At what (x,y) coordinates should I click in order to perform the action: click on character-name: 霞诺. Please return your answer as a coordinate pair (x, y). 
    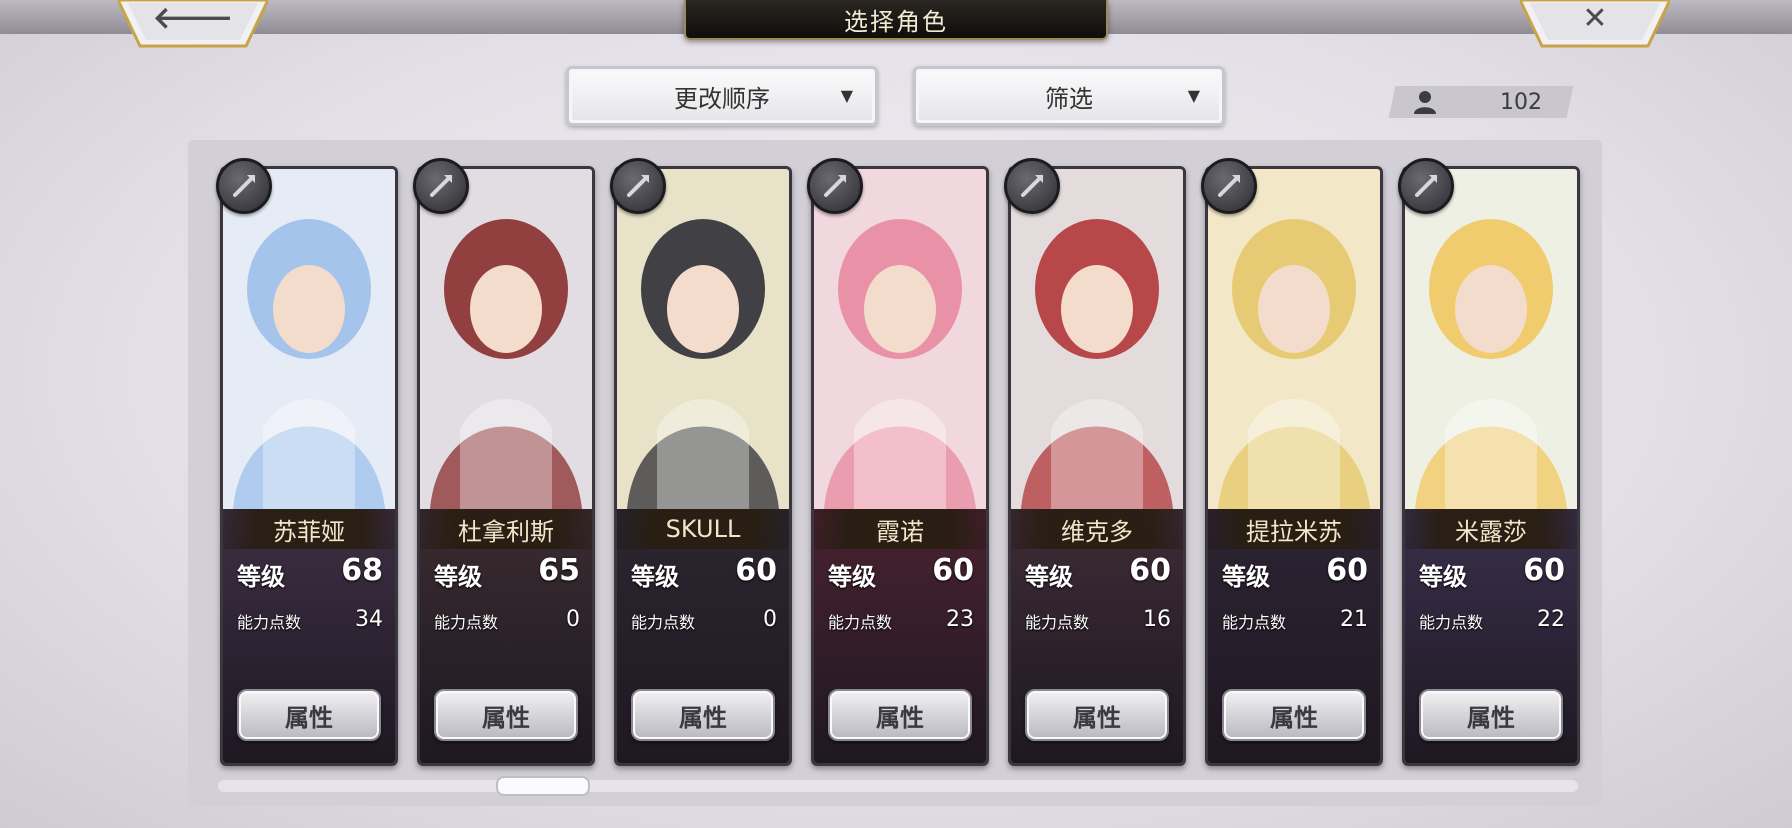
    Looking at the image, I should click on (900, 531).